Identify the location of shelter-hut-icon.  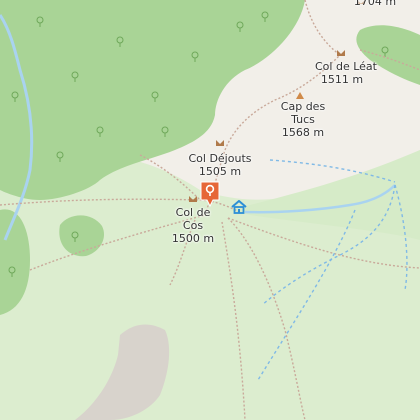
(239, 206).